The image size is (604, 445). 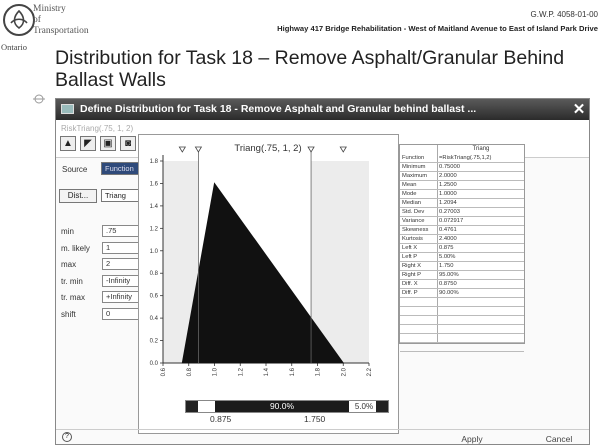 I want to click on x-tick-label: 1.4, so click(x=267, y=371).